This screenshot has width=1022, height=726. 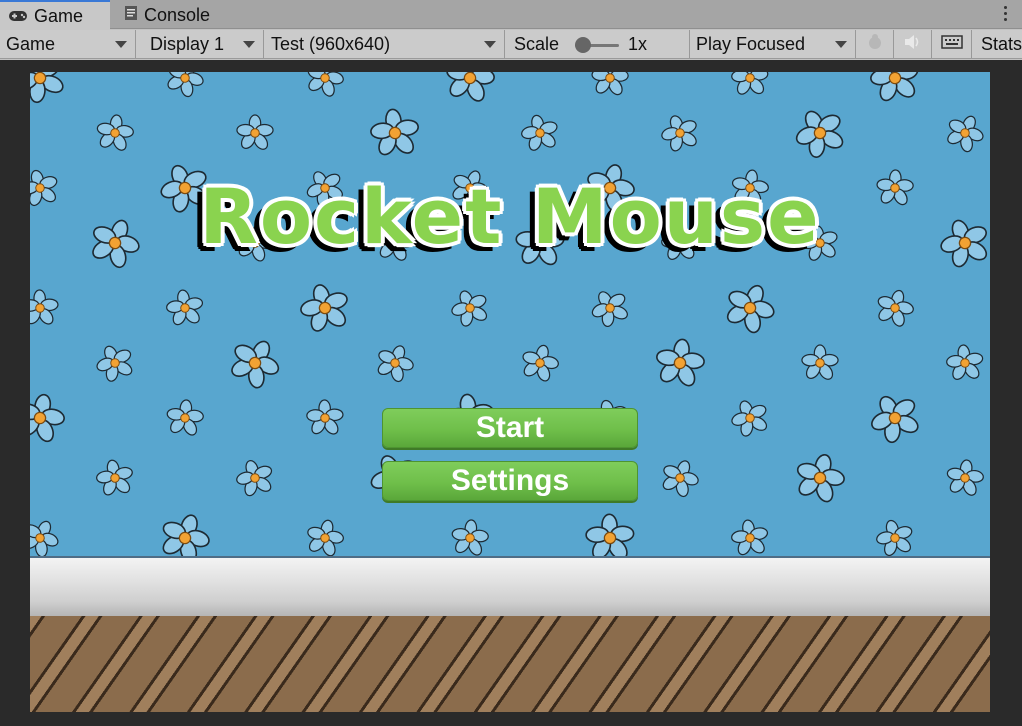 What do you see at coordinates (510, 428) in the screenshot?
I see `start-button: Start` at bounding box center [510, 428].